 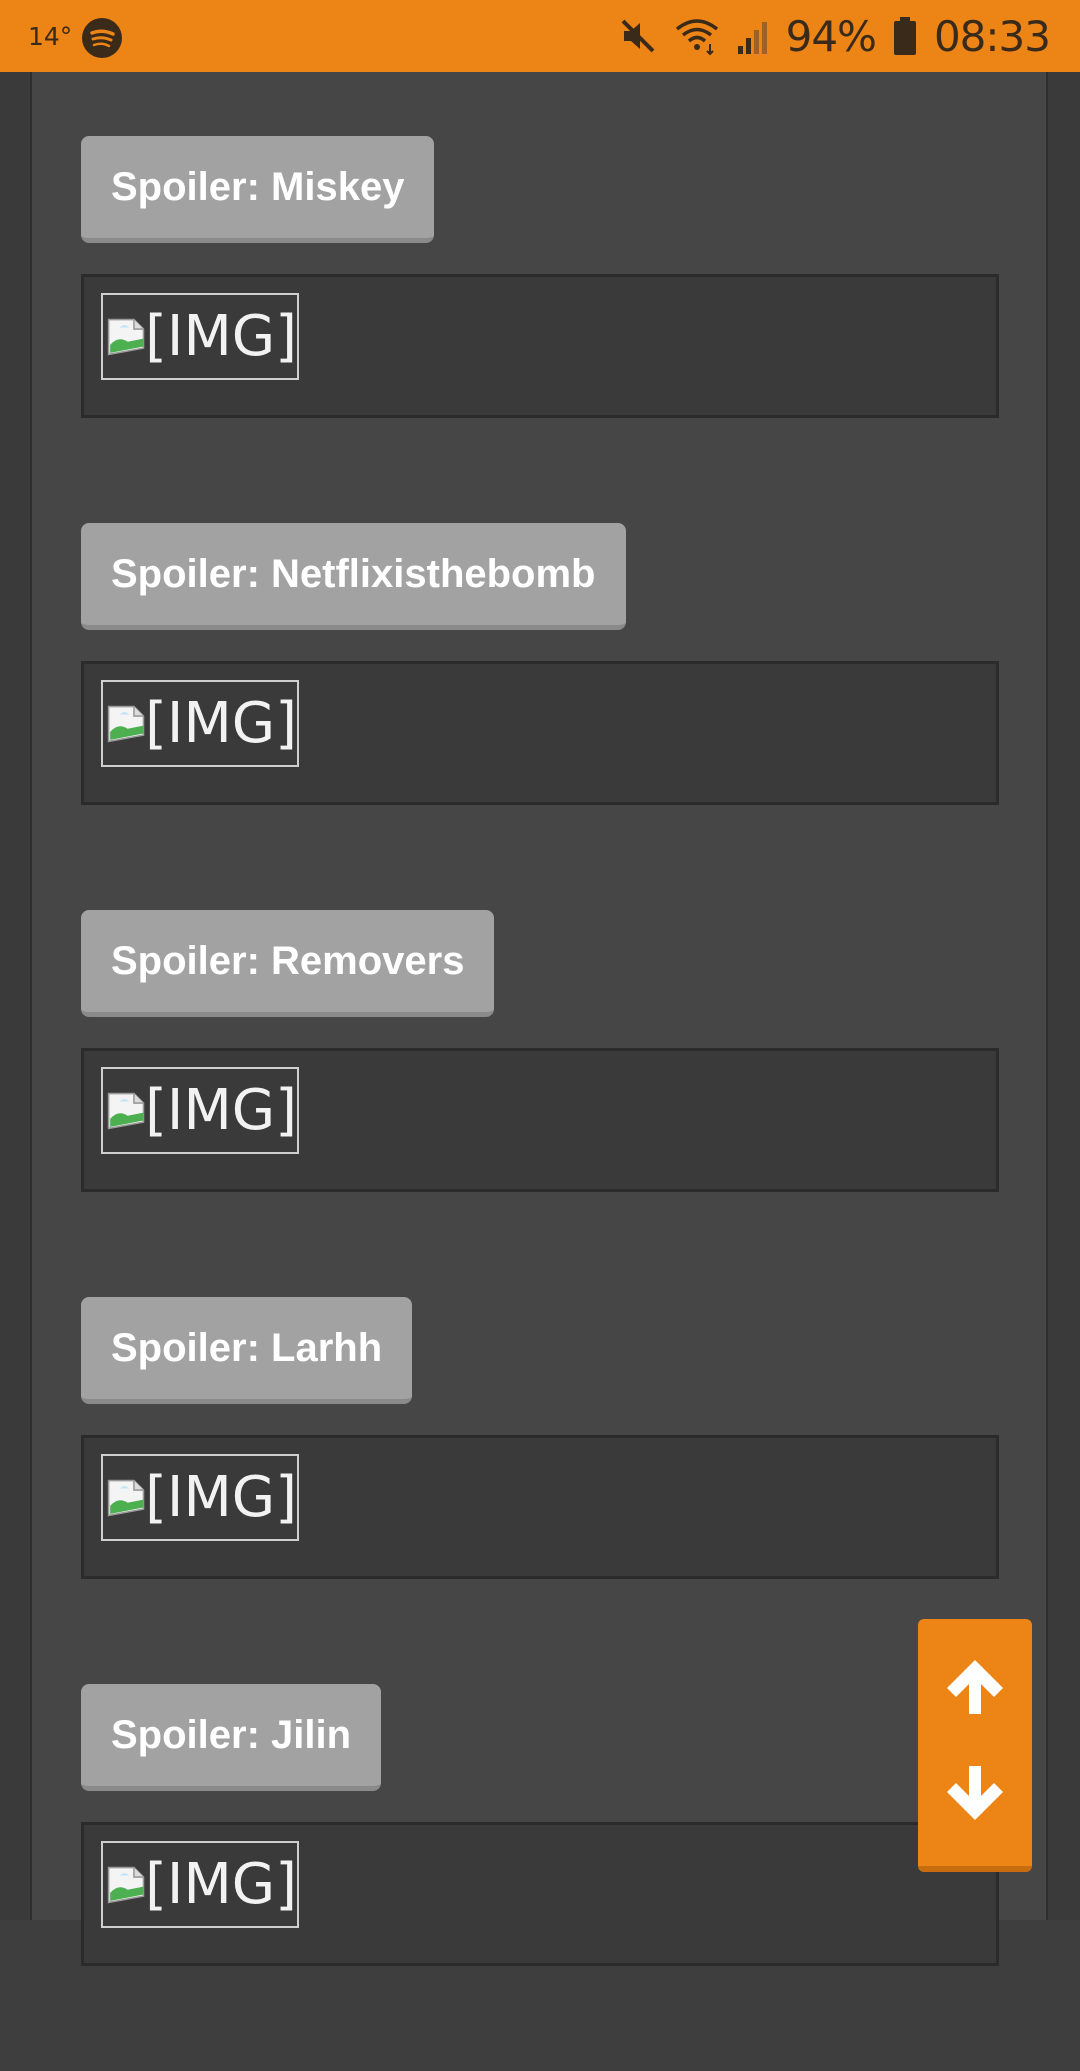 What do you see at coordinates (247, 1350) in the screenshot?
I see `spoiler-button-larhh: Spoiler: Larhh` at bounding box center [247, 1350].